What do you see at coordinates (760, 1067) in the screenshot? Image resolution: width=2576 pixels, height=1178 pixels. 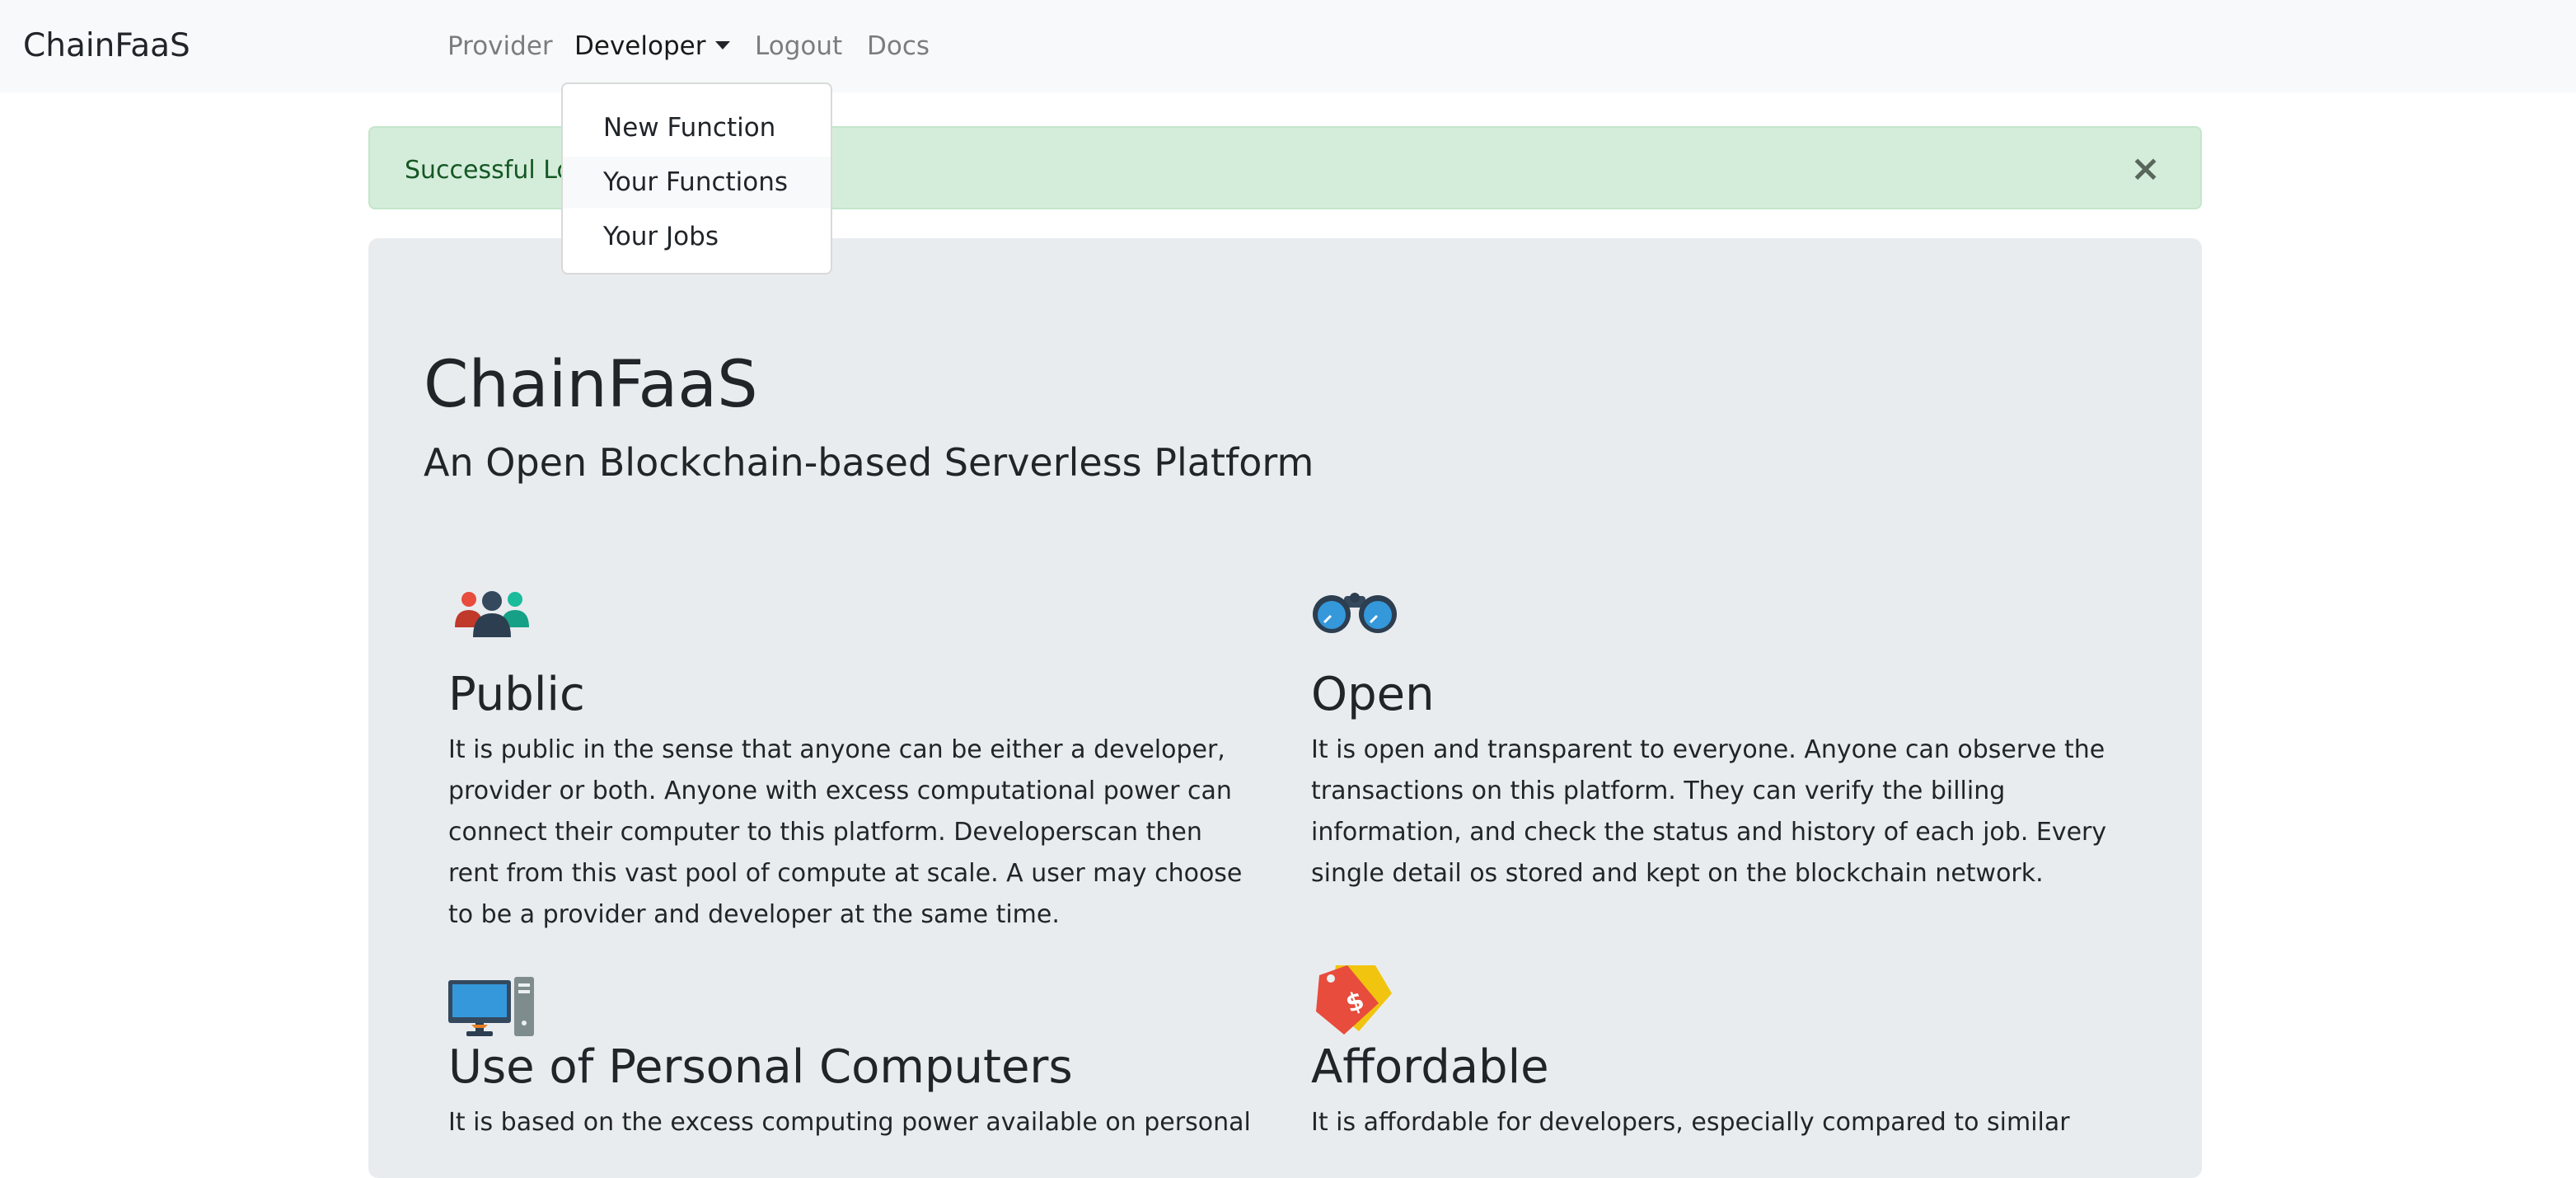 I see `feature-personal-computers-title: Use of Personal Computers` at bounding box center [760, 1067].